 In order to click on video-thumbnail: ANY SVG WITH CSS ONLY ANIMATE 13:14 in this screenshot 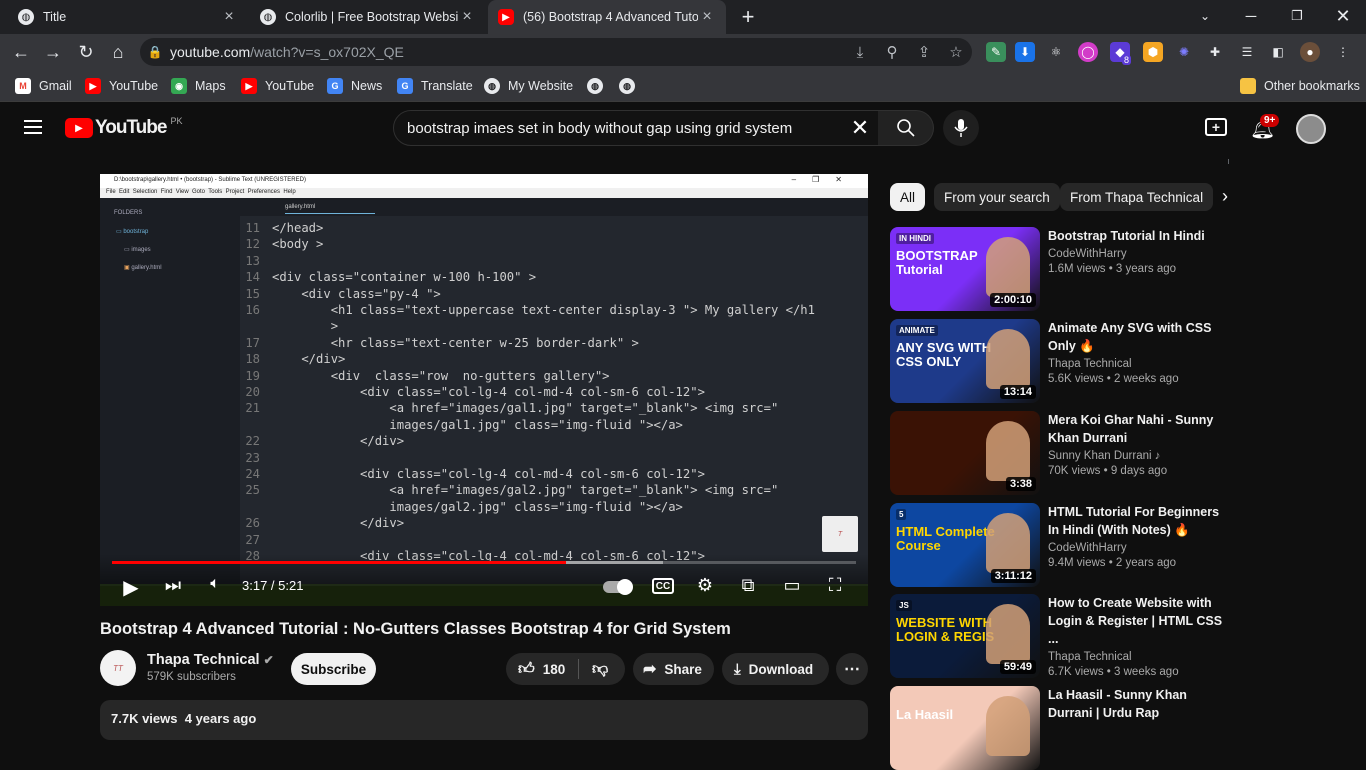, I will do `click(965, 361)`.